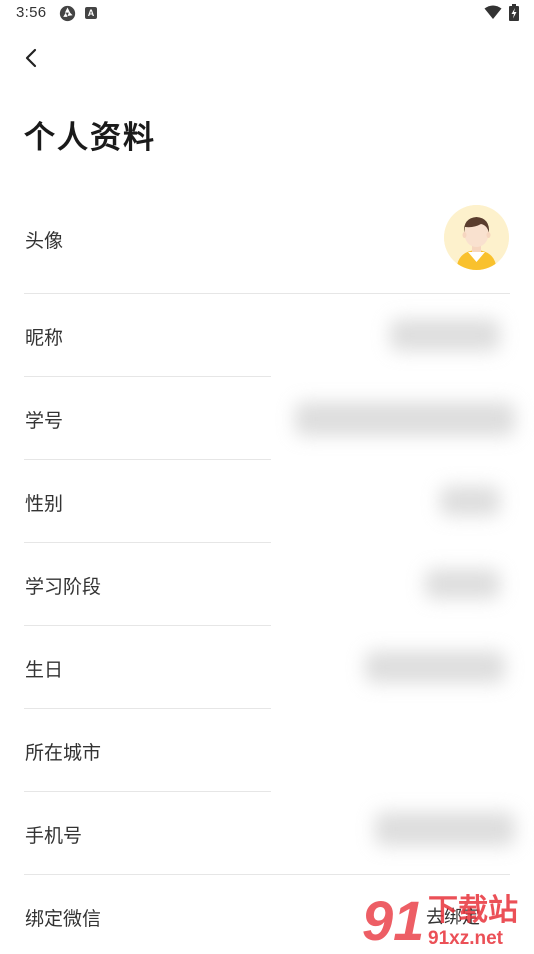  I want to click on city-row: 所在城市, so click(267, 750).